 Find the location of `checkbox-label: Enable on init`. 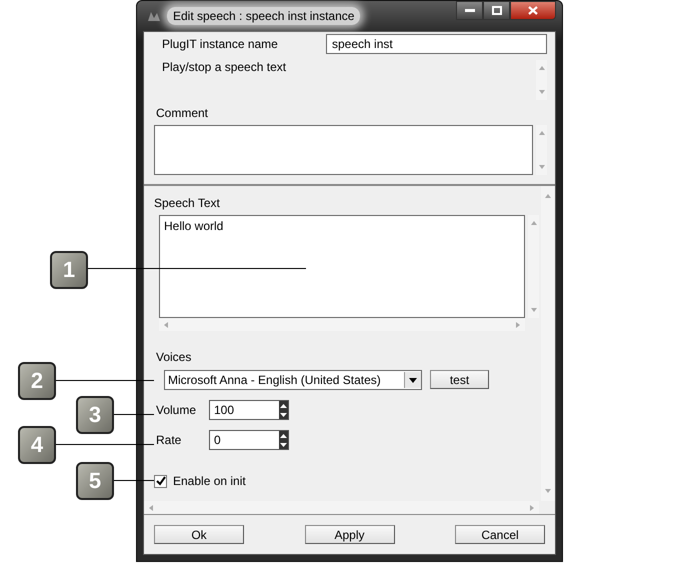

checkbox-label: Enable on init is located at coordinates (209, 481).